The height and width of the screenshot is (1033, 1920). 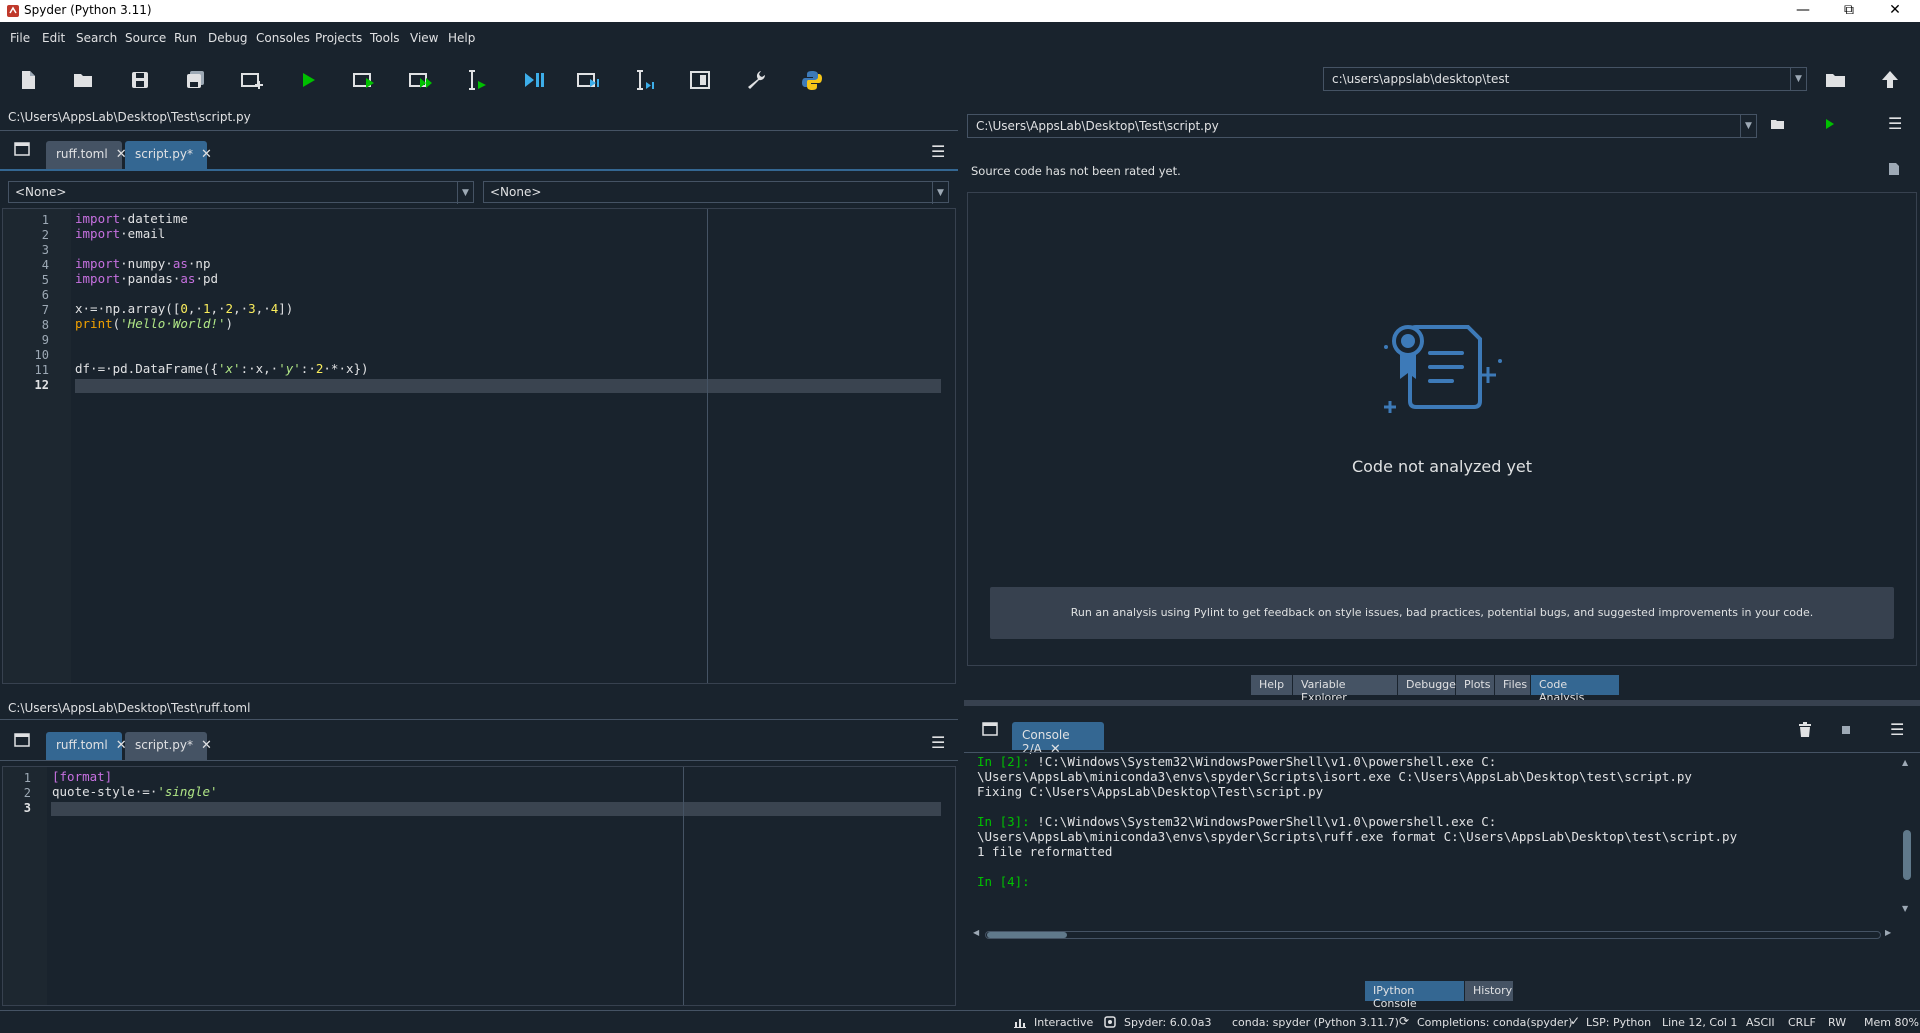 I want to click on status-interactive: Interactive, so click(x=1063, y=1022).